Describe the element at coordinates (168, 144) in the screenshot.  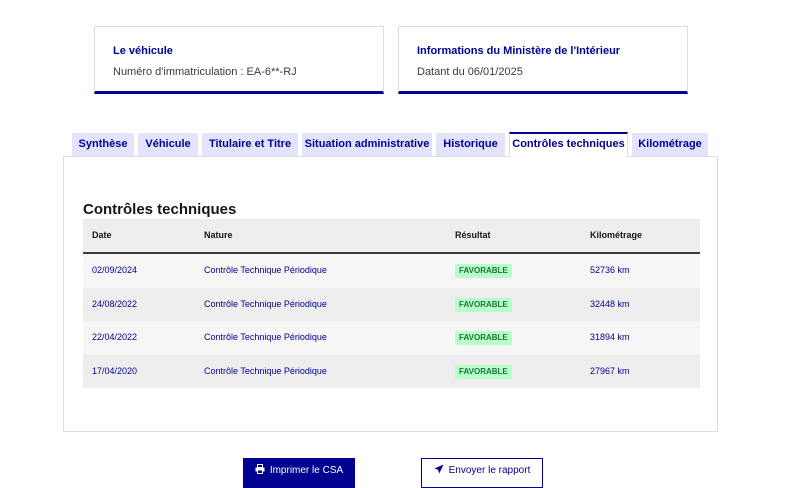
I see `tab-vehicule: Véhicule` at that location.